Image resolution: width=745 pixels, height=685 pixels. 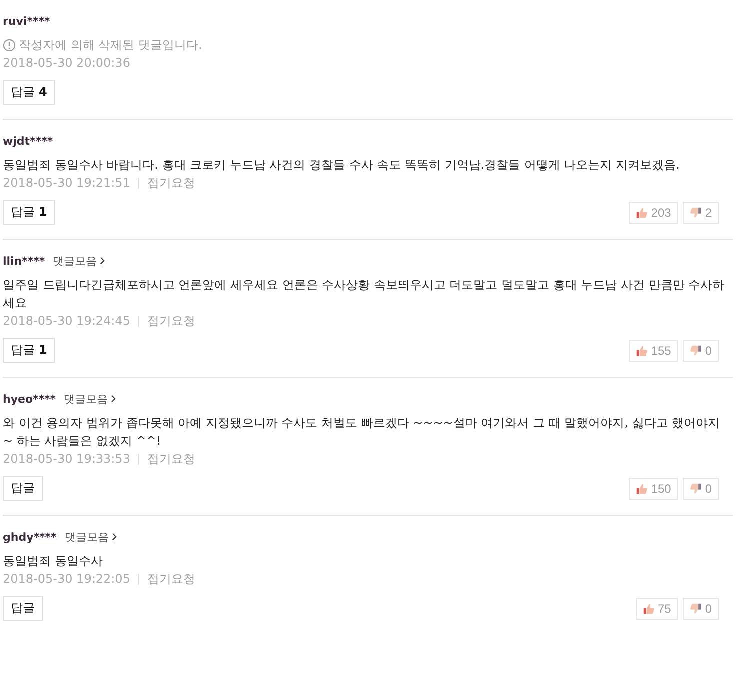 What do you see at coordinates (24, 261) in the screenshot?
I see `username: llin****` at bounding box center [24, 261].